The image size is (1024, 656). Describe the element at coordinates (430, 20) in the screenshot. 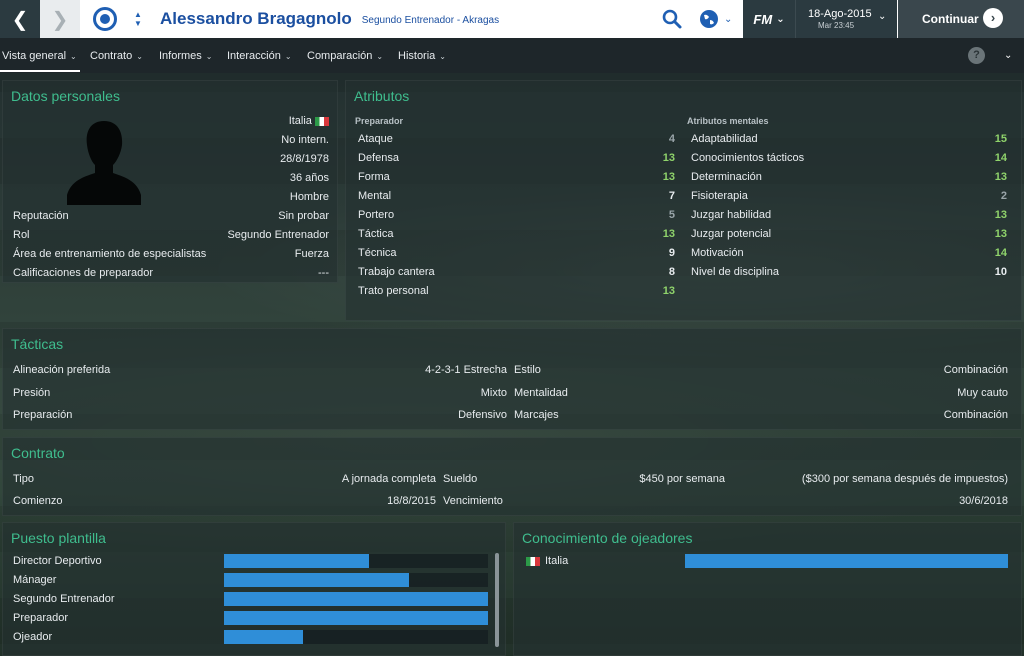

I see `page-subtitle: Segundo Entrenador - Akragas` at that location.